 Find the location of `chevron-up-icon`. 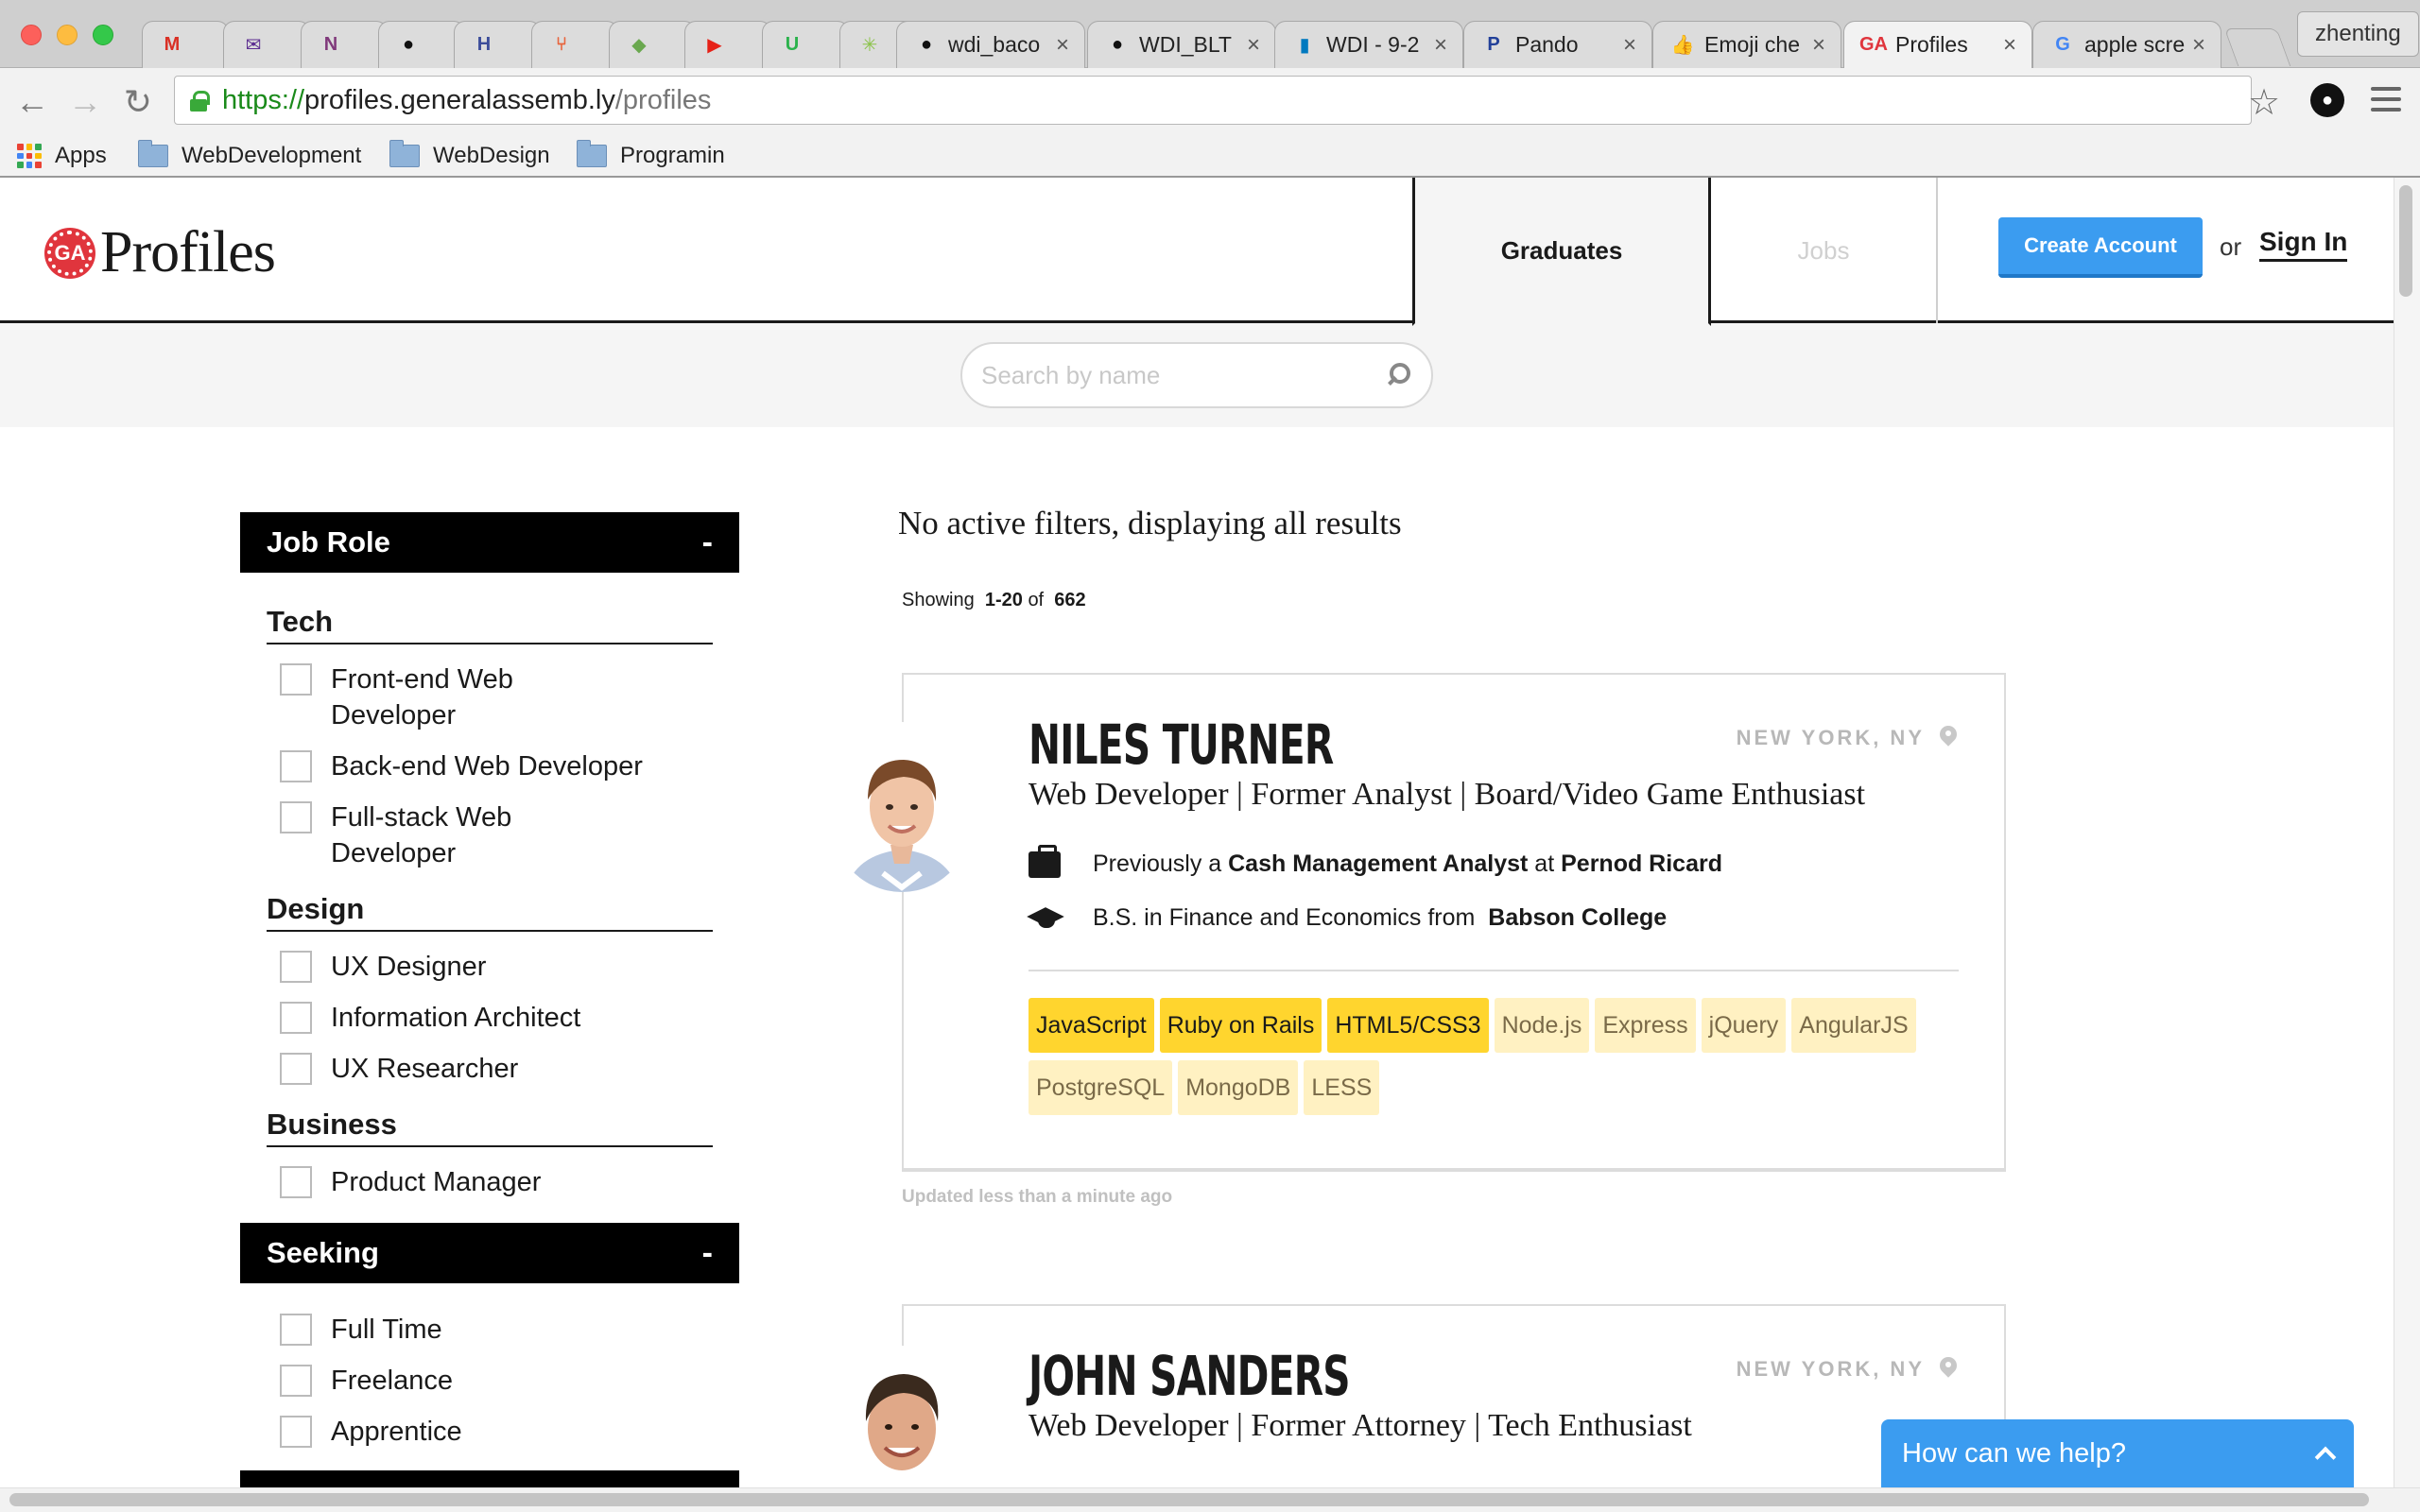

chevron-up-icon is located at coordinates (2325, 1457).